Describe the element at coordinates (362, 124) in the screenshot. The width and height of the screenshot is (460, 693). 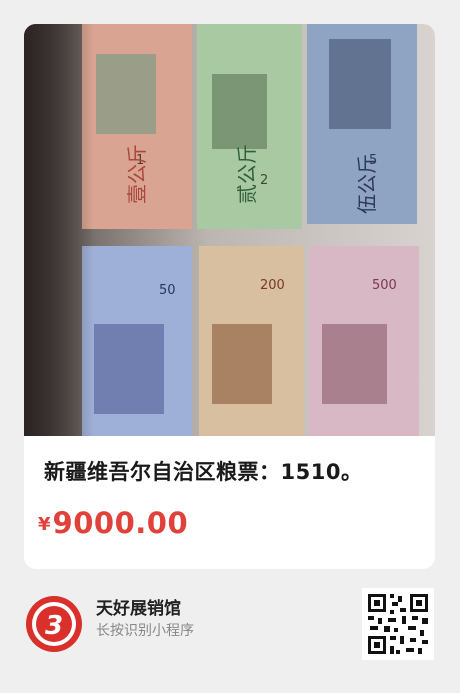
I see `note-5kg: 5 伍公斤` at that location.